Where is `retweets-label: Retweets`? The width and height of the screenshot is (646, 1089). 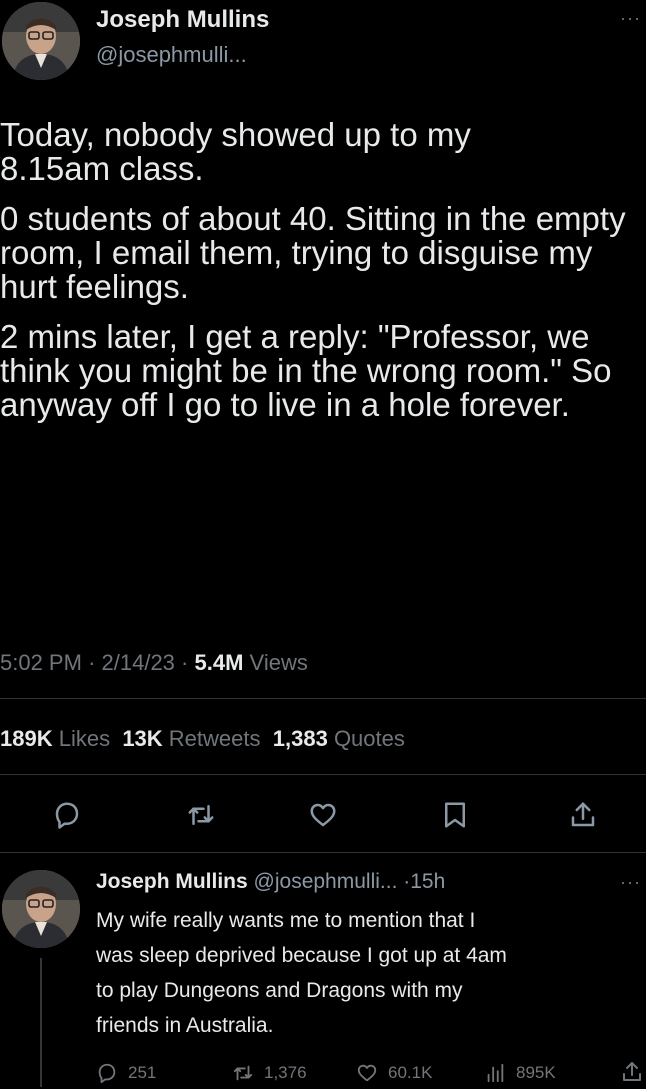 retweets-label: Retweets is located at coordinates (214, 738).